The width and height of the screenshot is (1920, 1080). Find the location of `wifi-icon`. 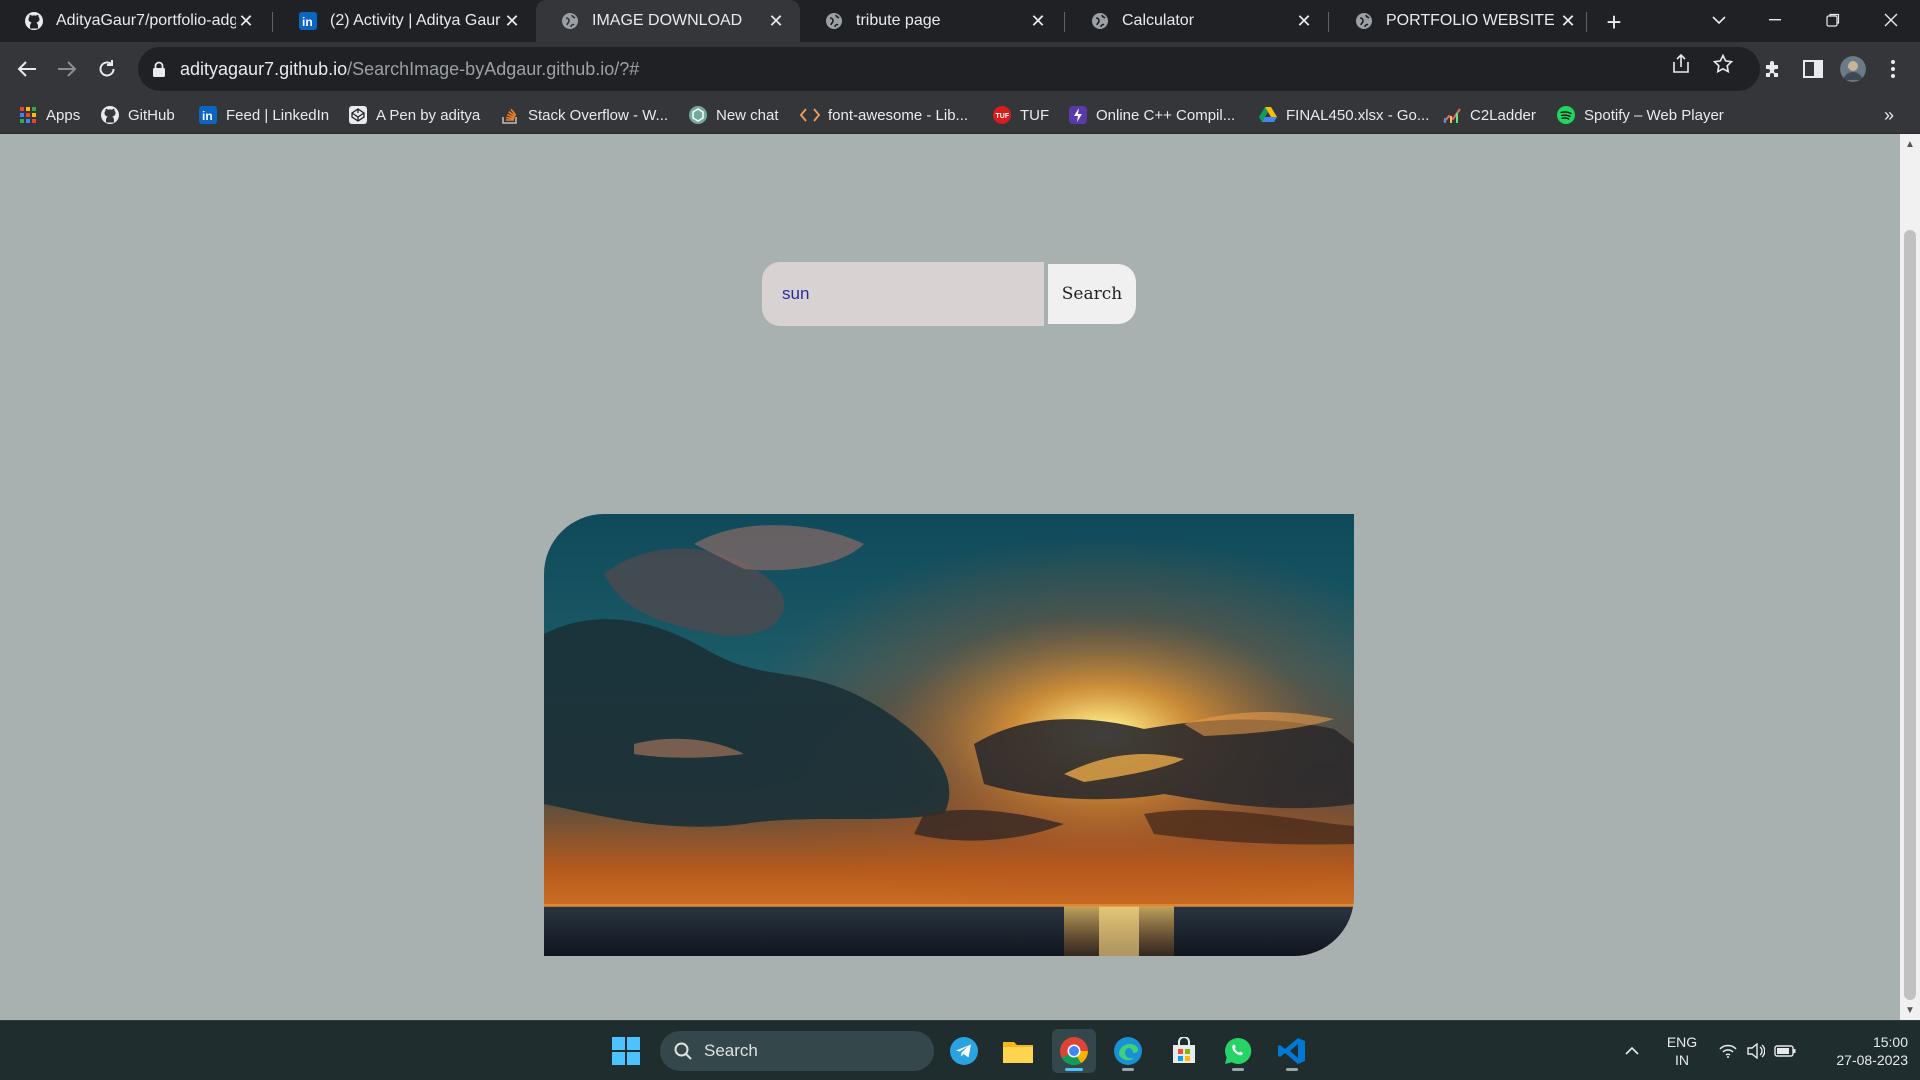

wifi-icon is located at coordinates (1728, 1050).